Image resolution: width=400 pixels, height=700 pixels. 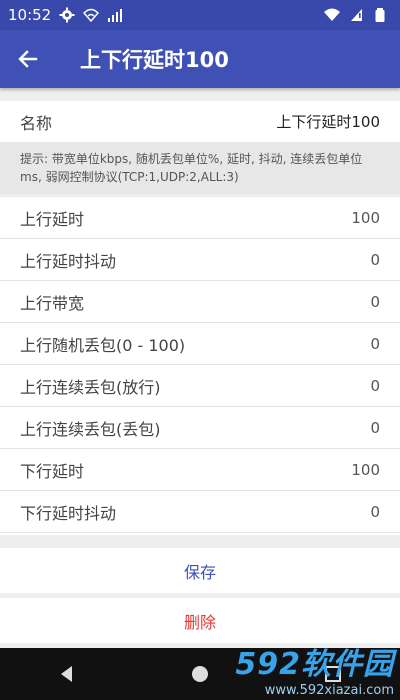 I want to click on param-label: 下行延时抖动, so click(x=68, y=513).